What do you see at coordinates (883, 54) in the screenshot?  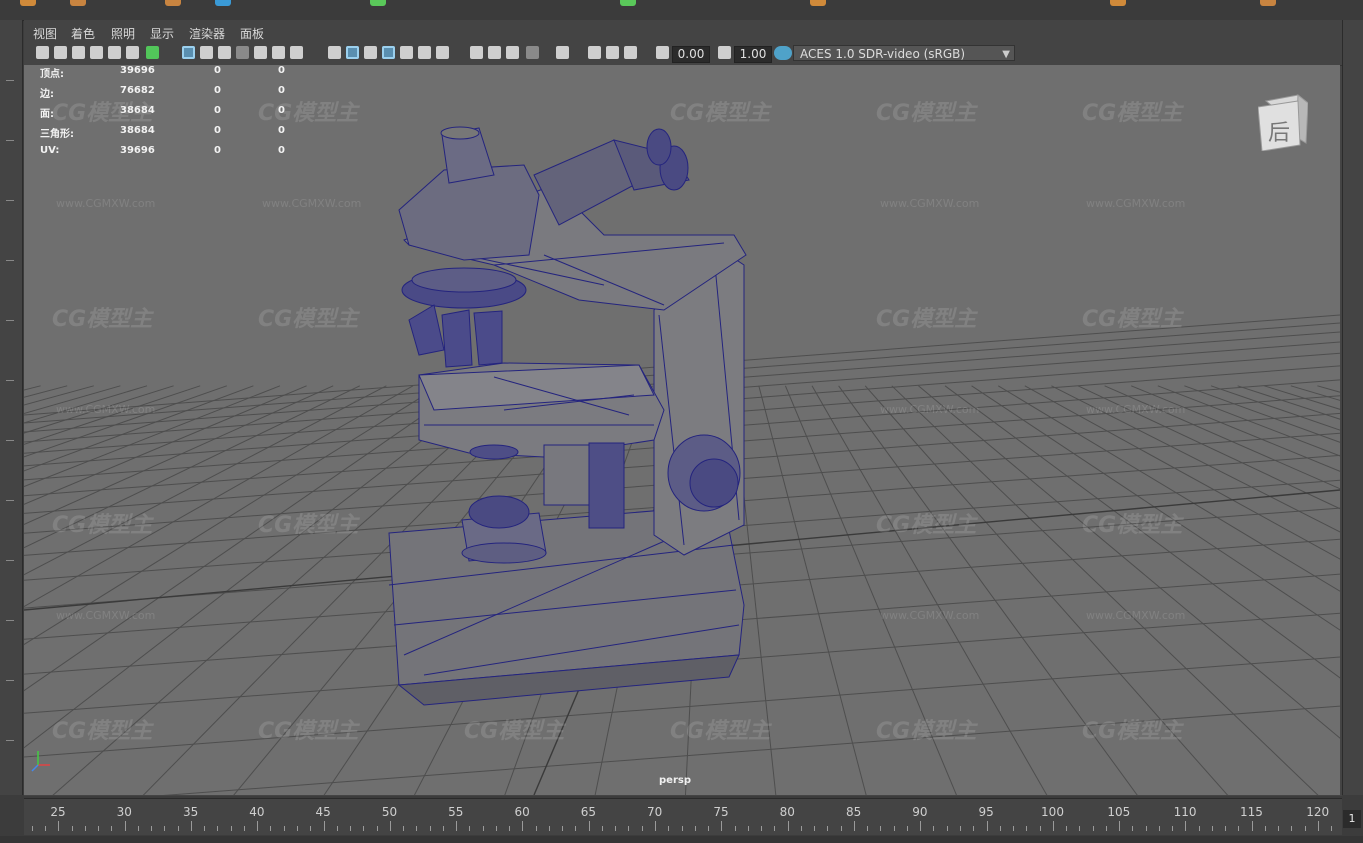 I see `color-space-label: ACES 1.0 SDR-video (sRGB)` at bounding box center [883, 54].